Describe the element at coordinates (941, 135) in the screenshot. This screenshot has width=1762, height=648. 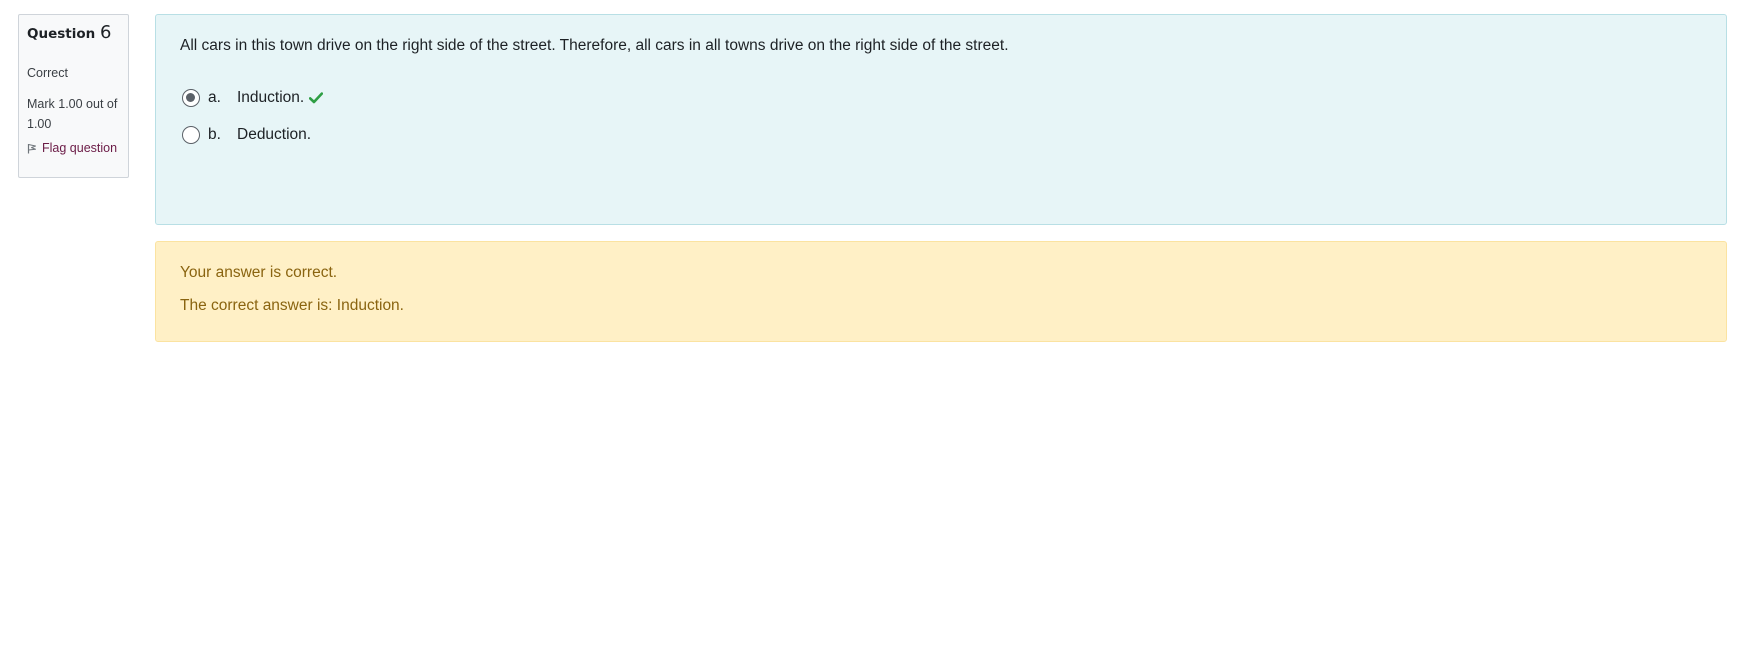
I see `answer-option-b: b. Deduction.` at that location.